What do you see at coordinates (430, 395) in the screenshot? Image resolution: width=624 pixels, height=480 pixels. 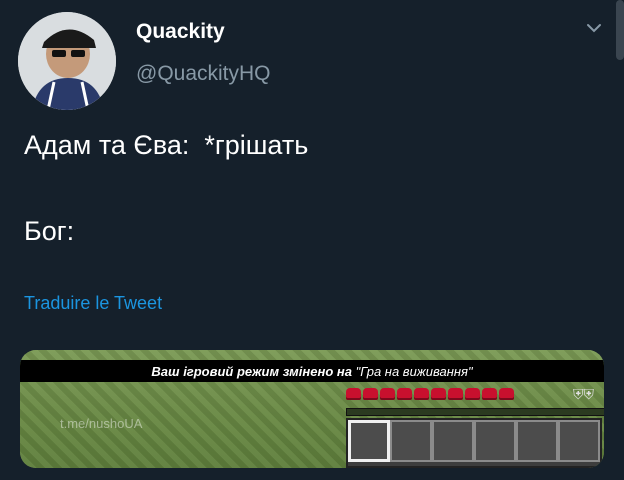 I see `health-hearts` at bounding box center [430, 395].